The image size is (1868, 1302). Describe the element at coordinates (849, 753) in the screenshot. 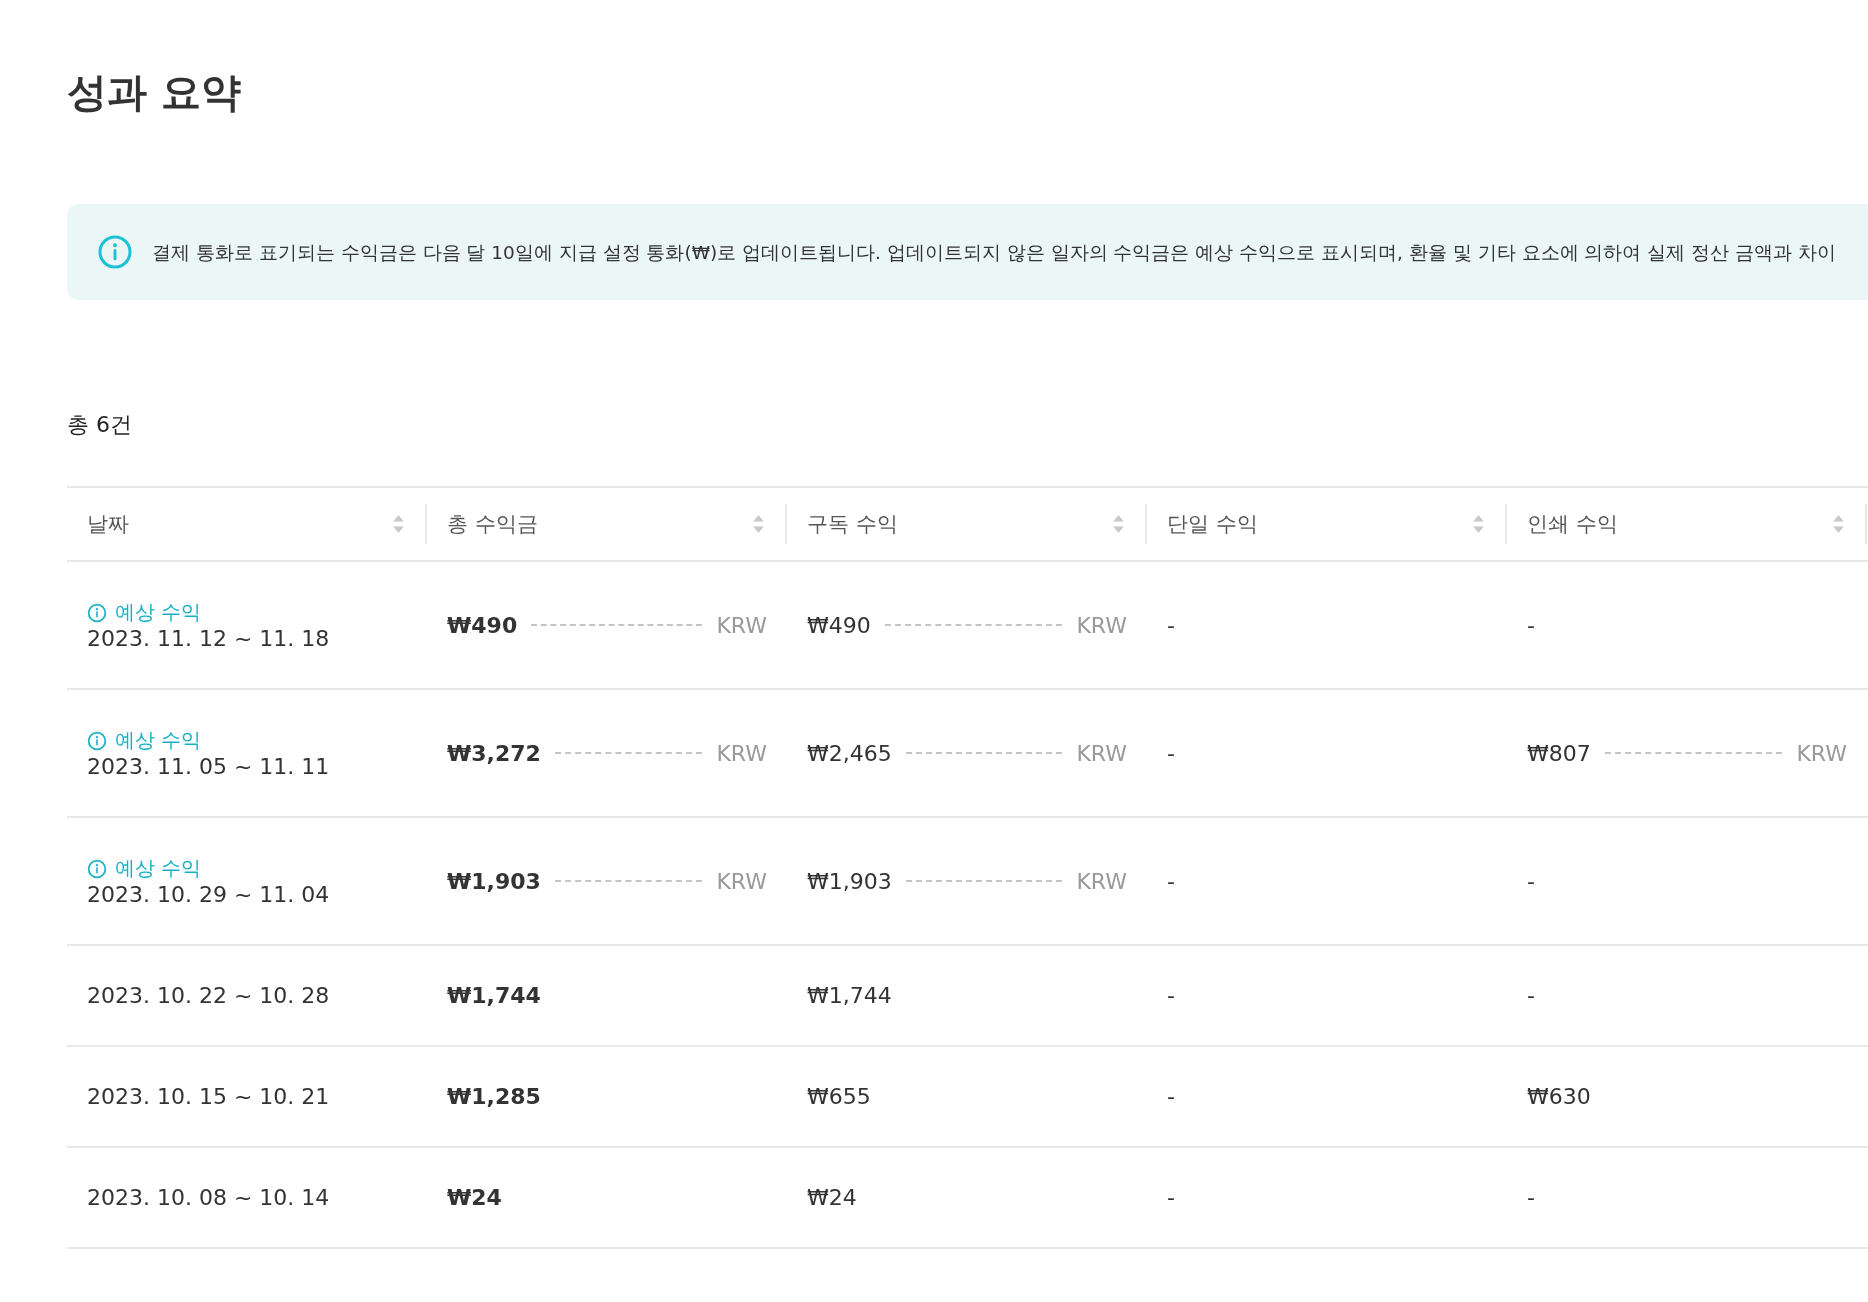

I see `amount-value: ₩2,465` at that location.